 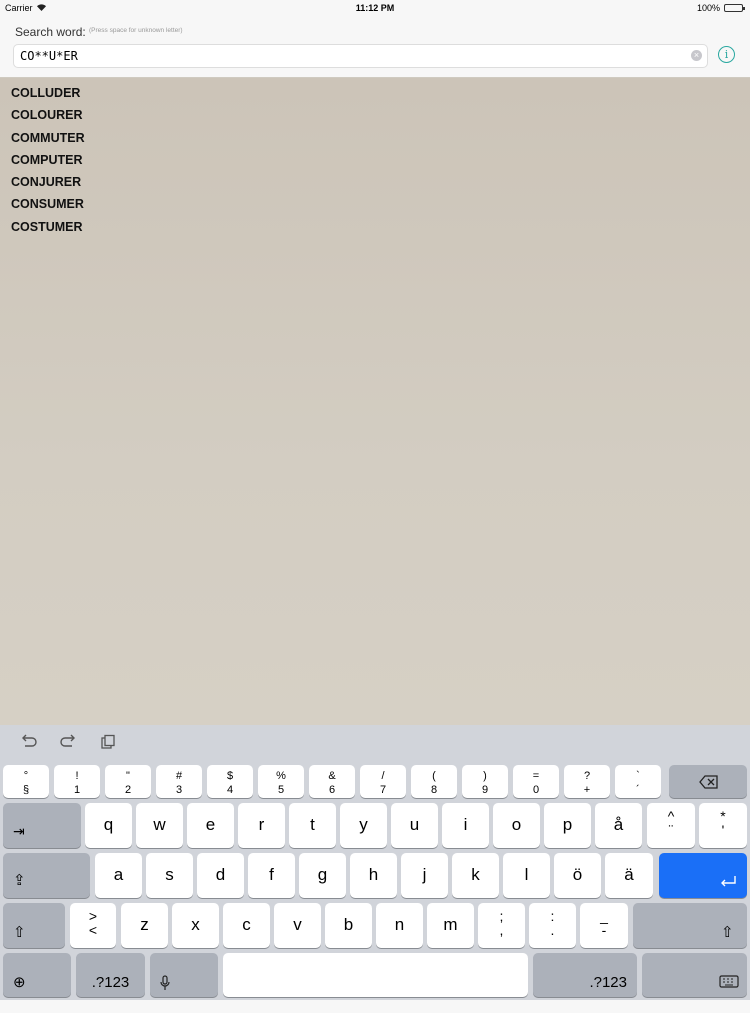 What do you see at coordinates (179, 781) in the screenshot?
I see `key-3: #3` at bounding box center [179, 781].